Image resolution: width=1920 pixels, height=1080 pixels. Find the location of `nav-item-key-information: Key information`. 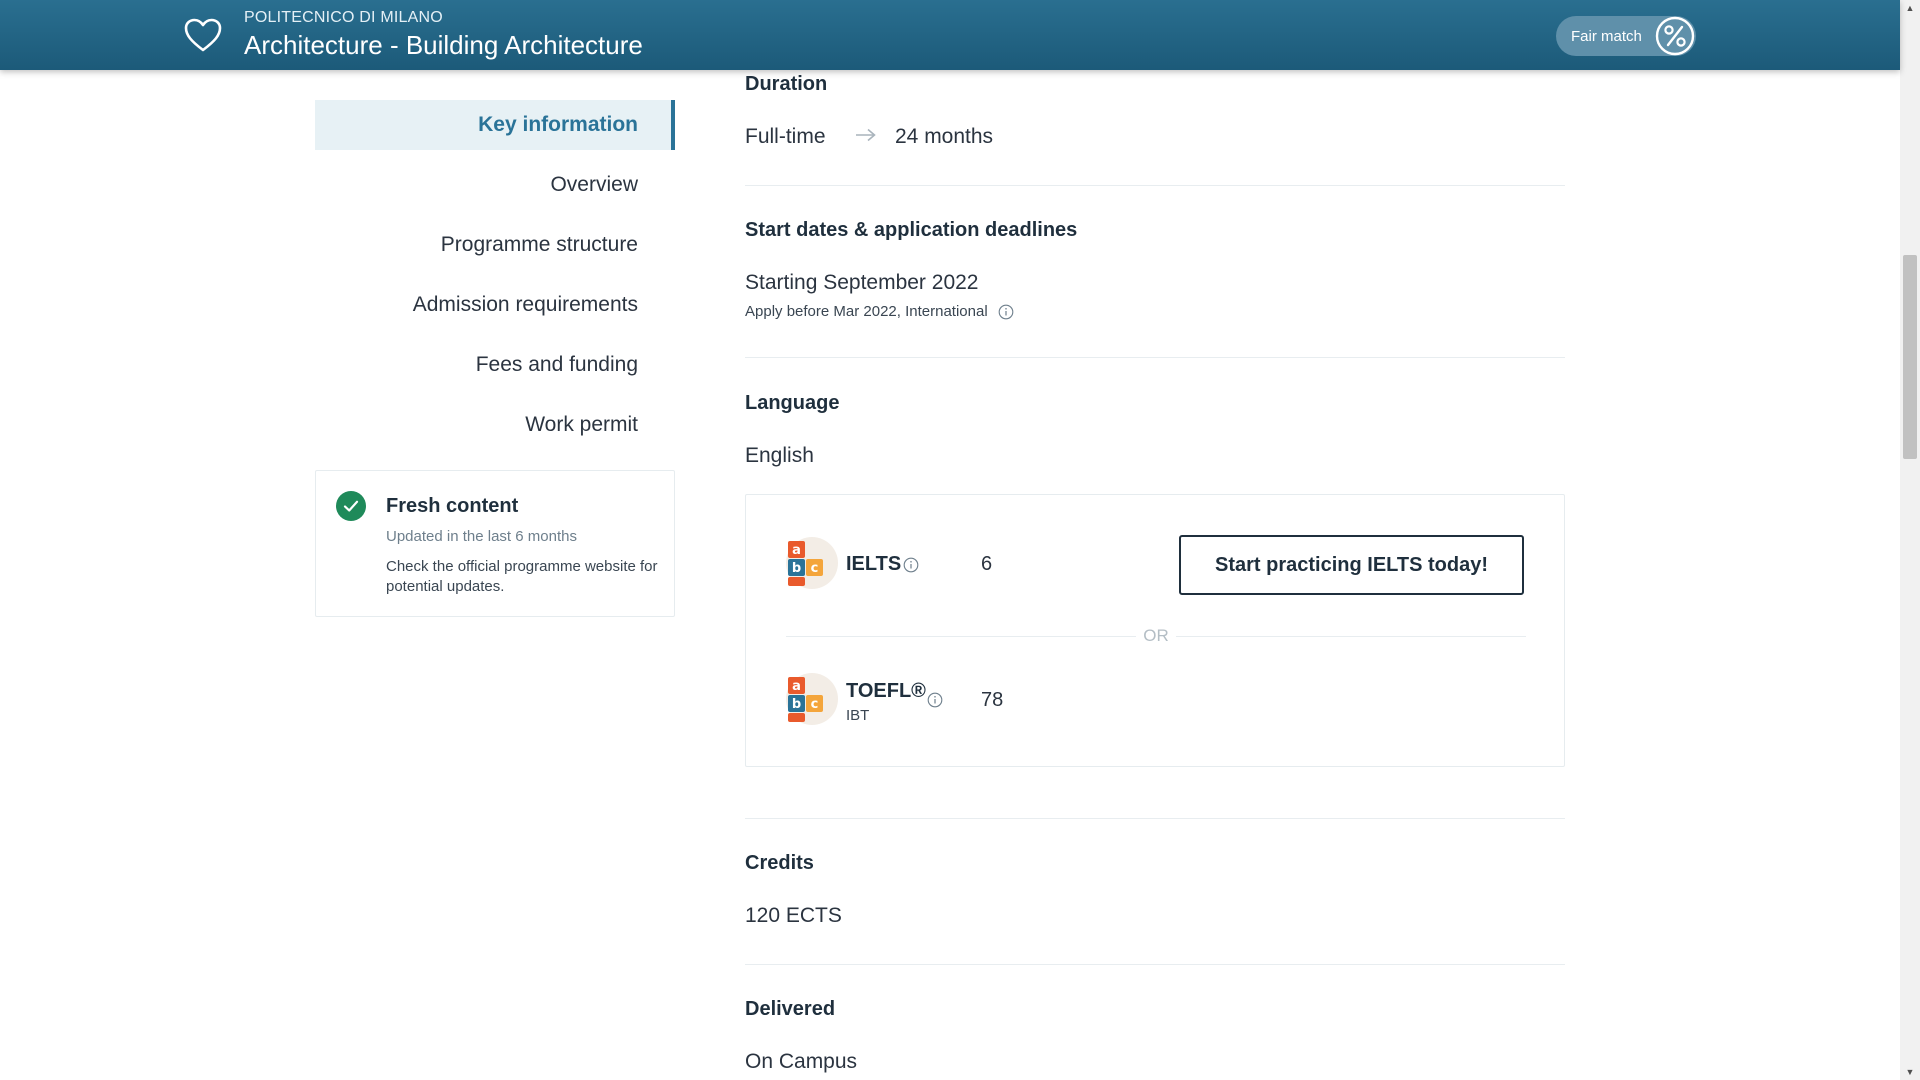

nav-item-key-information: Key information is located at coordinates (495, 125).